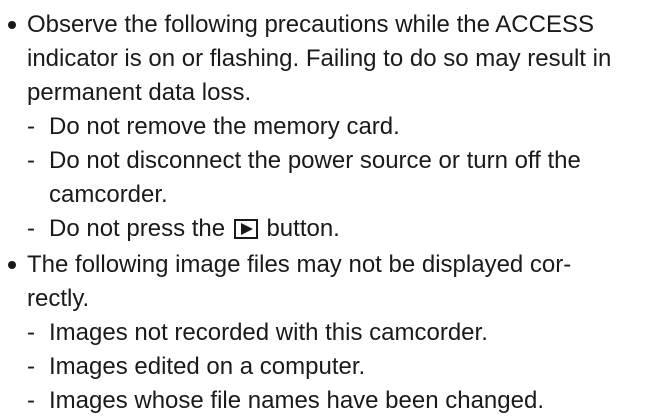  I want to click on subitem-text-line: Images not recorded with this camcorder., so click(268, 332).